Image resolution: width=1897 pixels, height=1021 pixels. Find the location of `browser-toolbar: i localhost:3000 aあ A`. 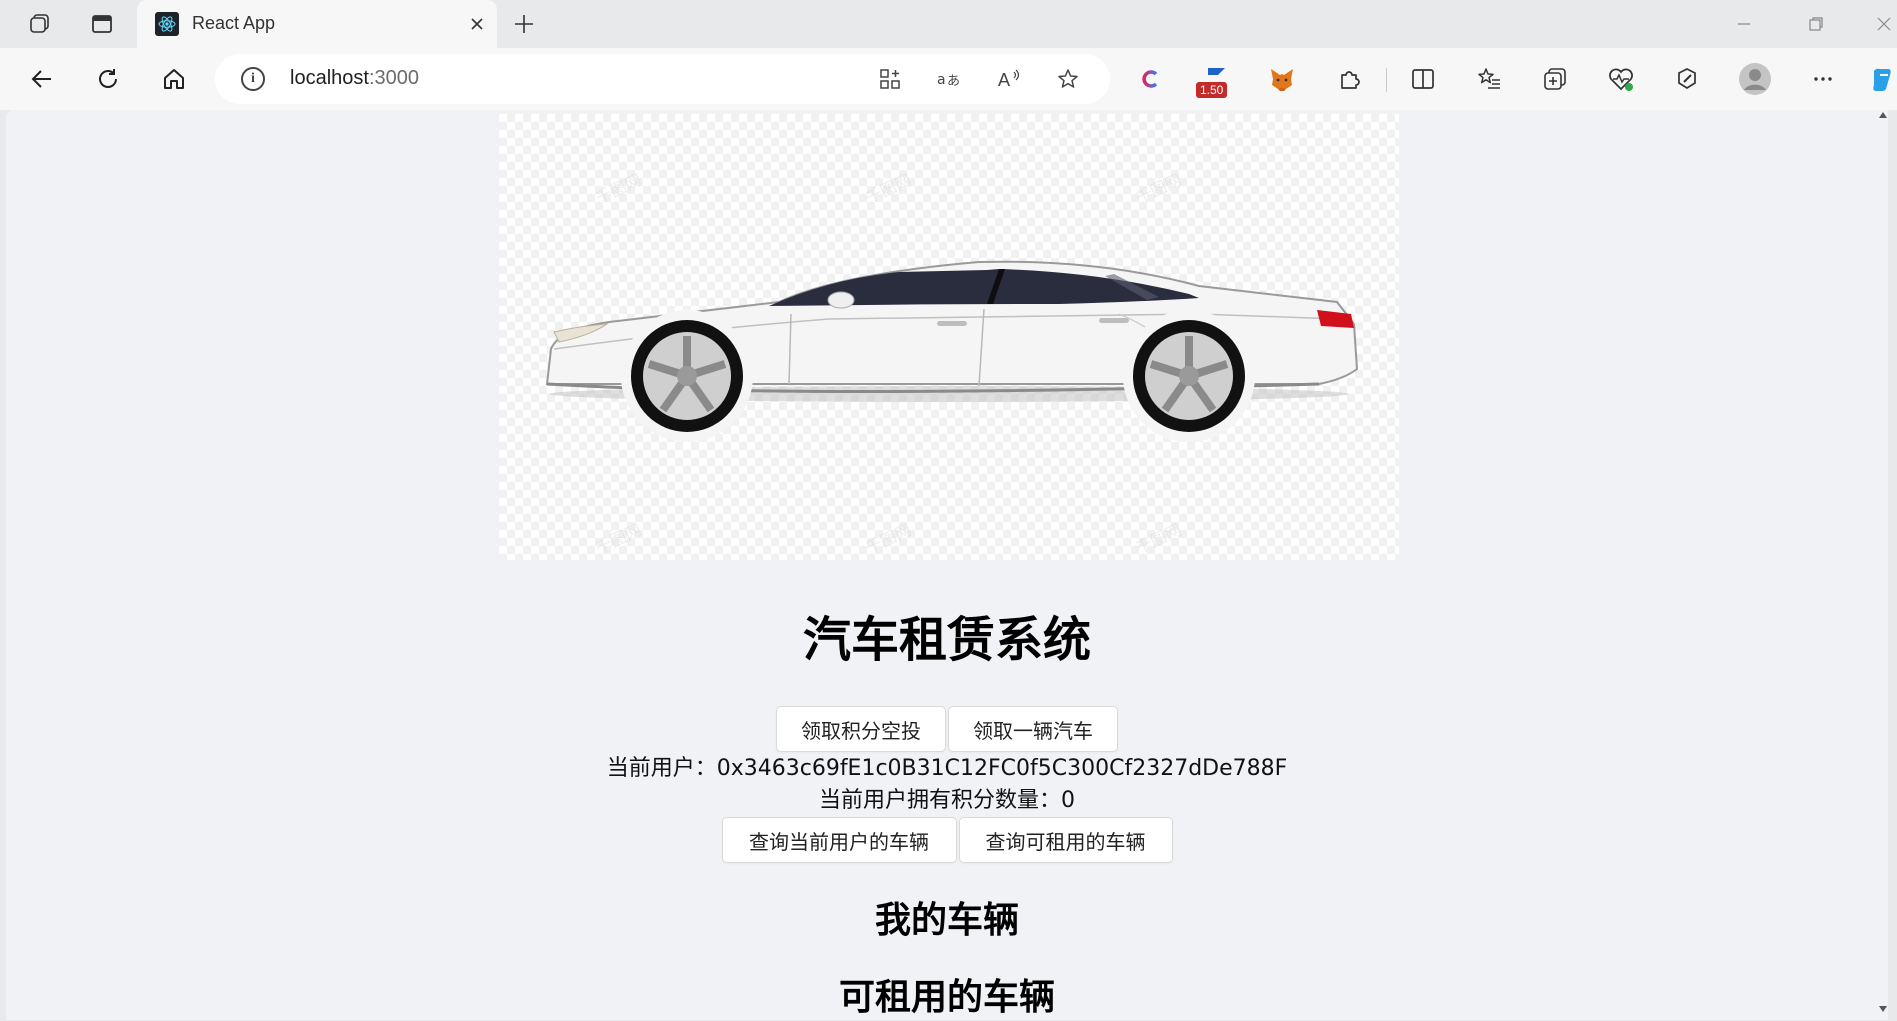

browser-toolbar: i localhost:3000 aあ A is located at coordinates (948, 79).